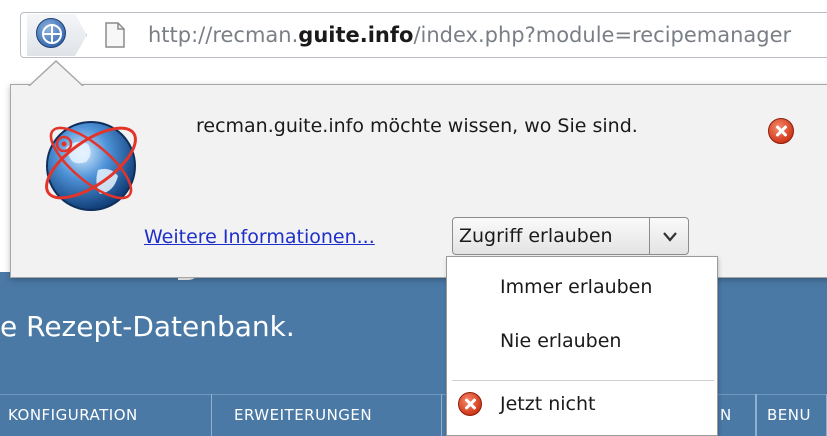 Image resolution: width=827 pixels, height=436 pixels. What do you see at coordinates (56, 74) in the screenshot?
I see `panel-arrow-fill` at bounding box center [56, 74].